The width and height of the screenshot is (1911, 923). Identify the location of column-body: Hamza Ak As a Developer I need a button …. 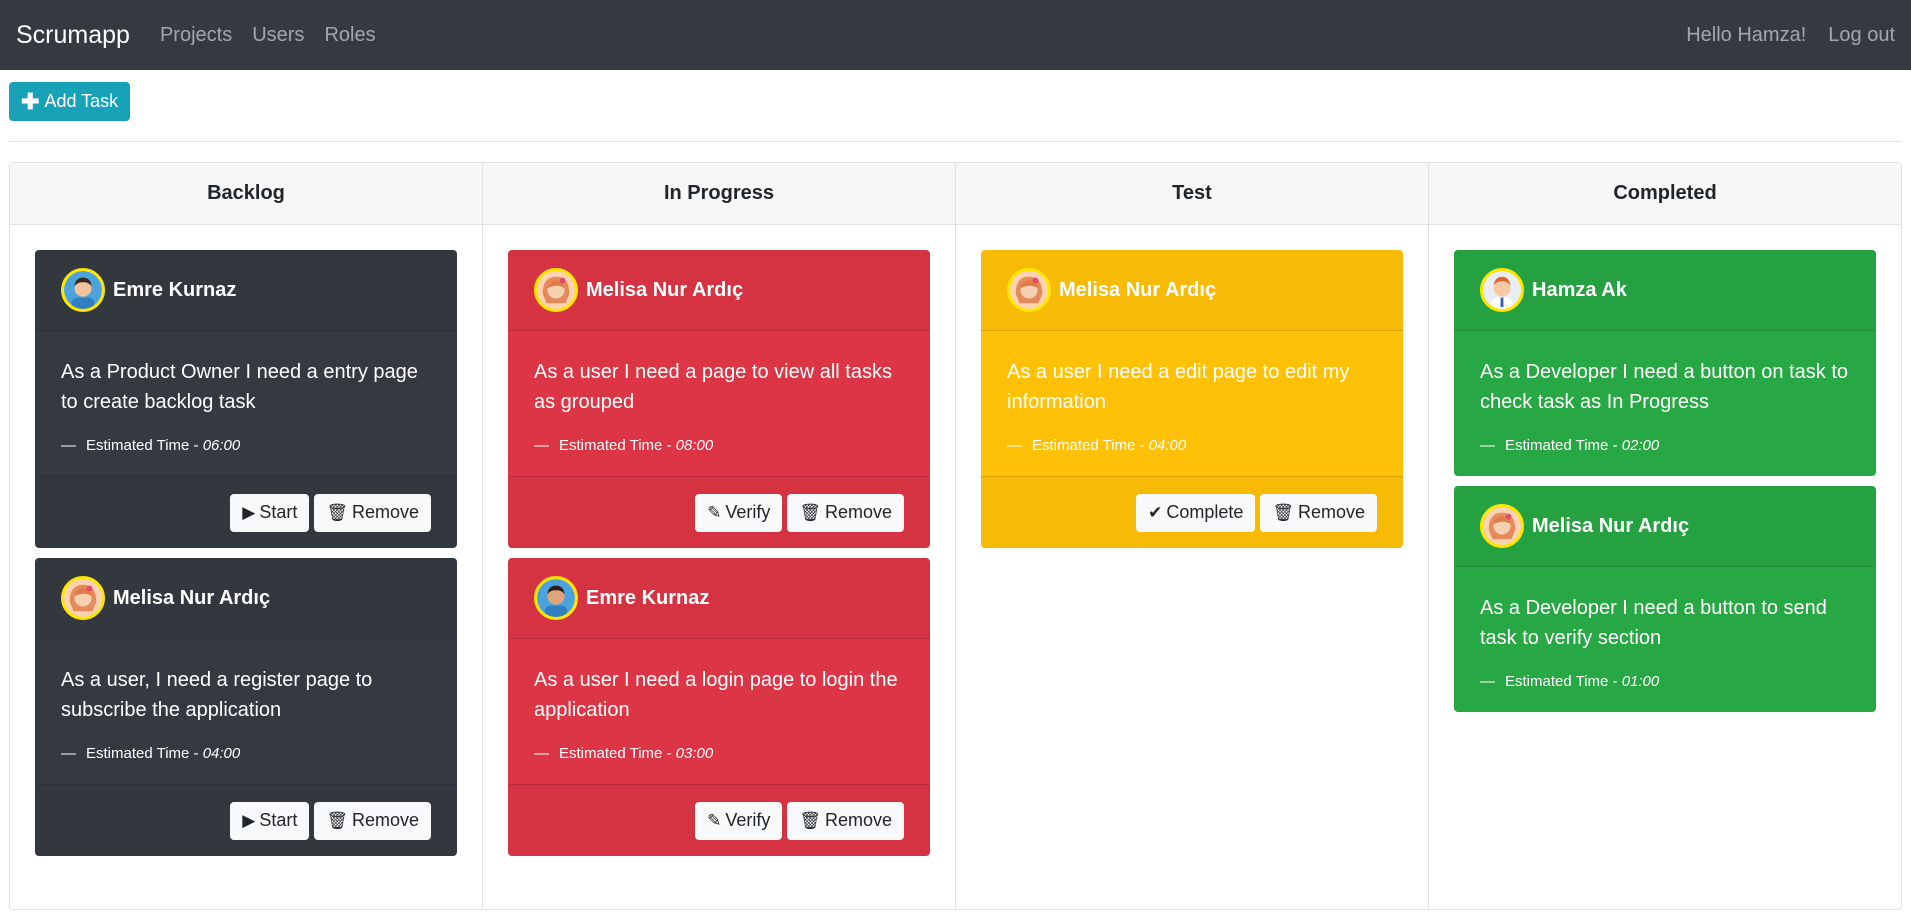
(1665, 473).